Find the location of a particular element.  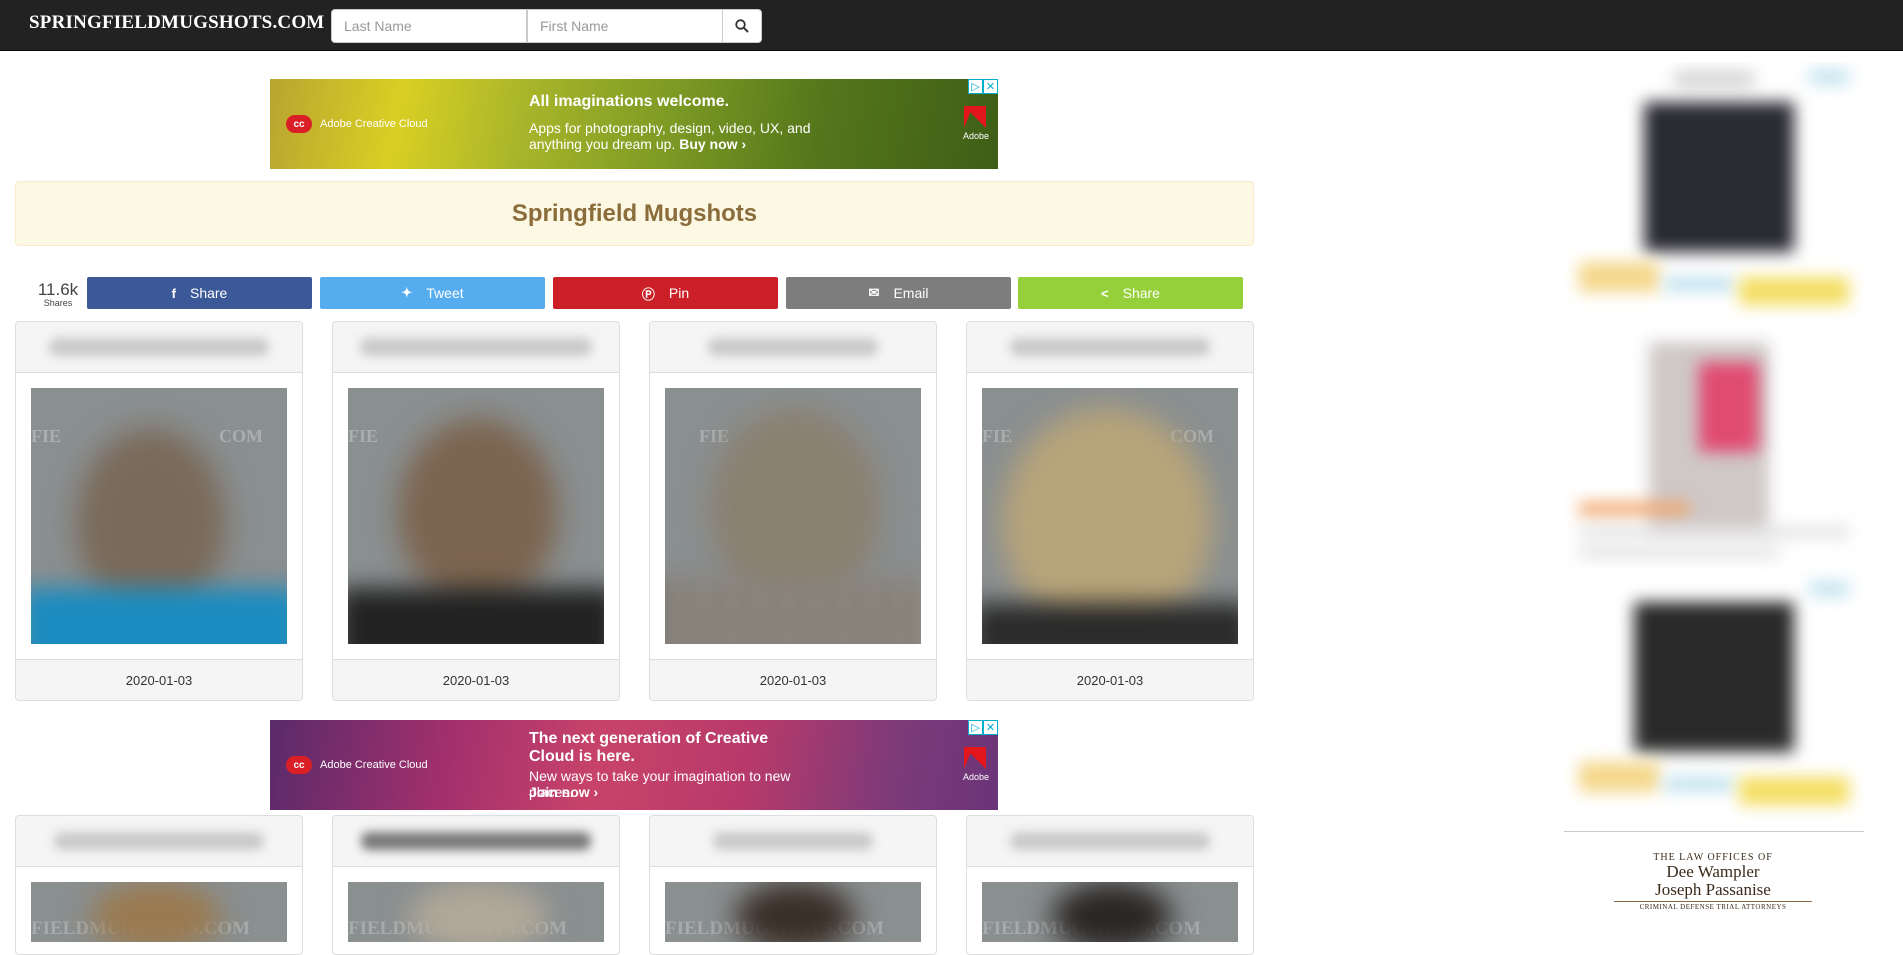

ad-headline: All imaginations welcome. is located at coordinates (629, 101).